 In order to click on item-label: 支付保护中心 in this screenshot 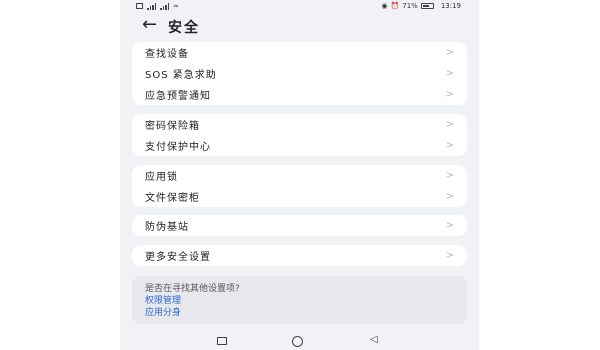, I will do `click(178, 147)`.